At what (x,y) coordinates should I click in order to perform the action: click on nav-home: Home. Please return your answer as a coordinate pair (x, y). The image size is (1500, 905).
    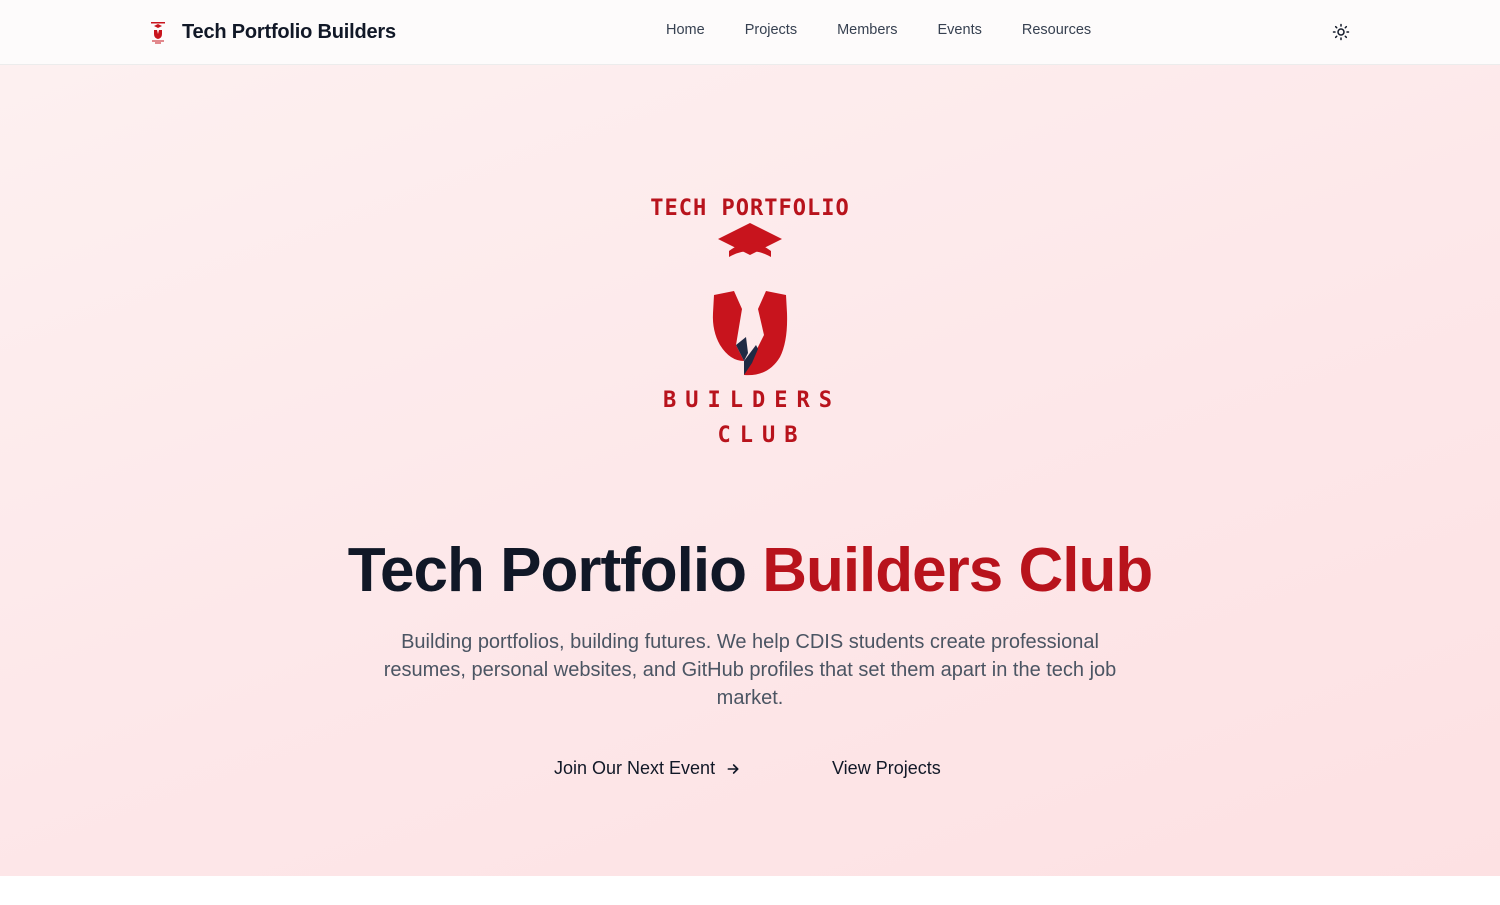
    Looking at the image, I should click on (685, 30).